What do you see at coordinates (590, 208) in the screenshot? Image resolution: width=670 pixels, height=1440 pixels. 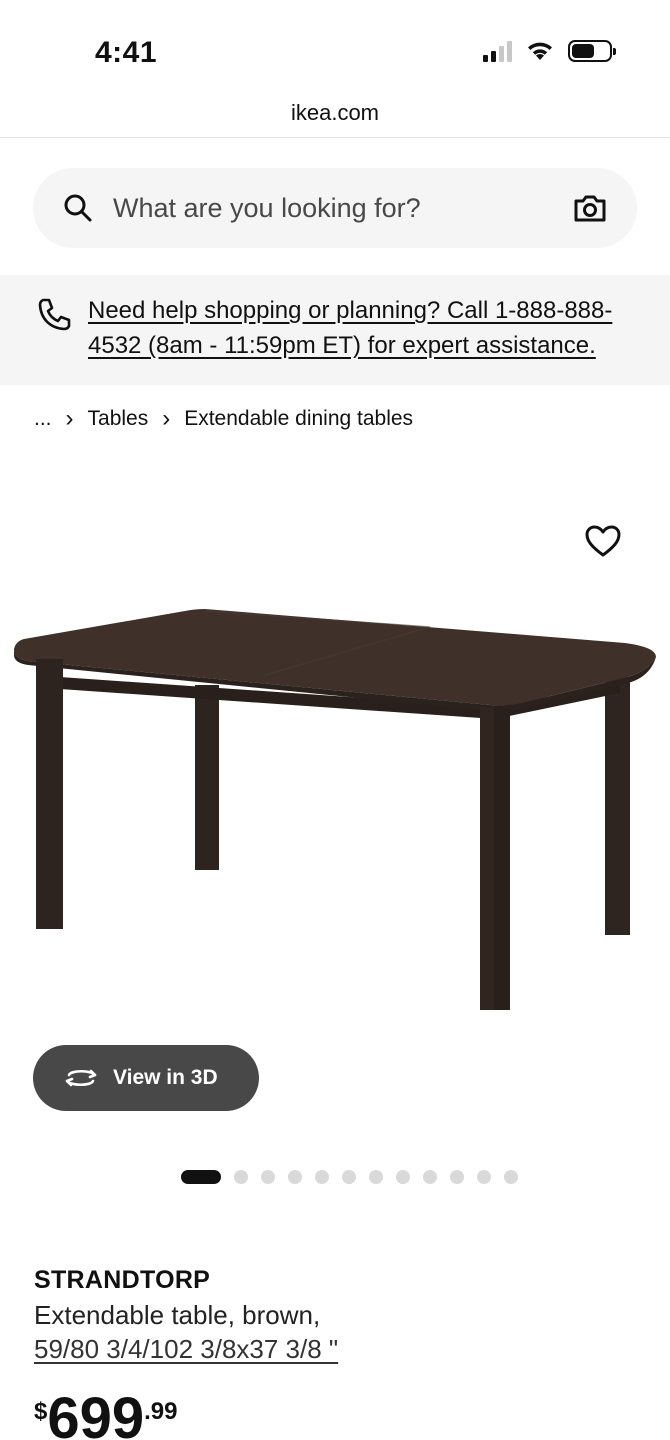 I see `camera-icon` at bounding box center [590, 208].